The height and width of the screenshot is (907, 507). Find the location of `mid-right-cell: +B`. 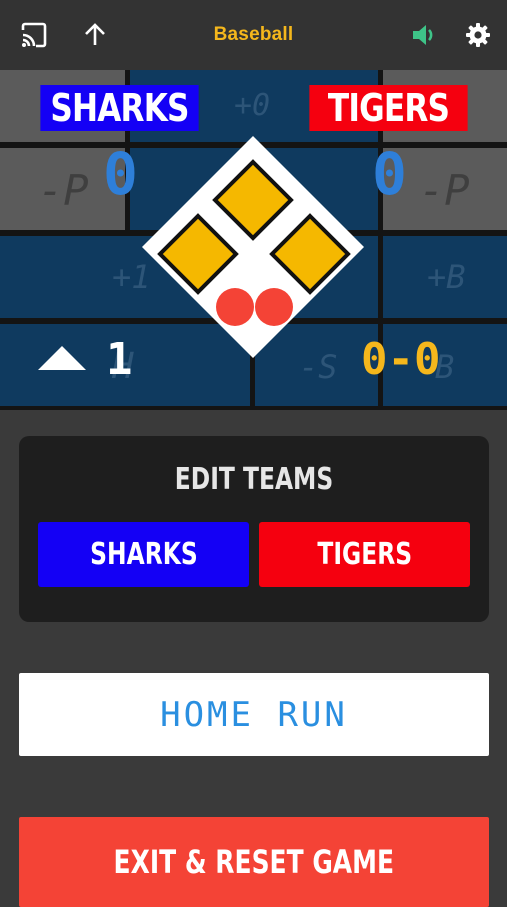

mid-right-cell: +B is located at coordinates (445, 277).